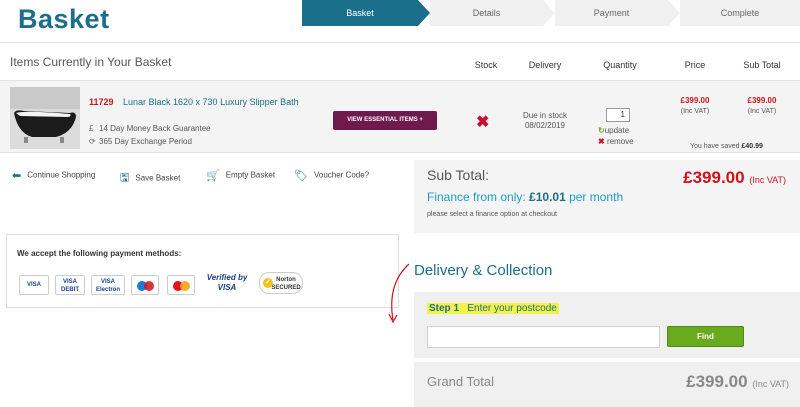 Image resolution: width=800 pixels, height=407 pixels. I want to click on visa-debit-label: VISA DEBIT, so click(70, 286).